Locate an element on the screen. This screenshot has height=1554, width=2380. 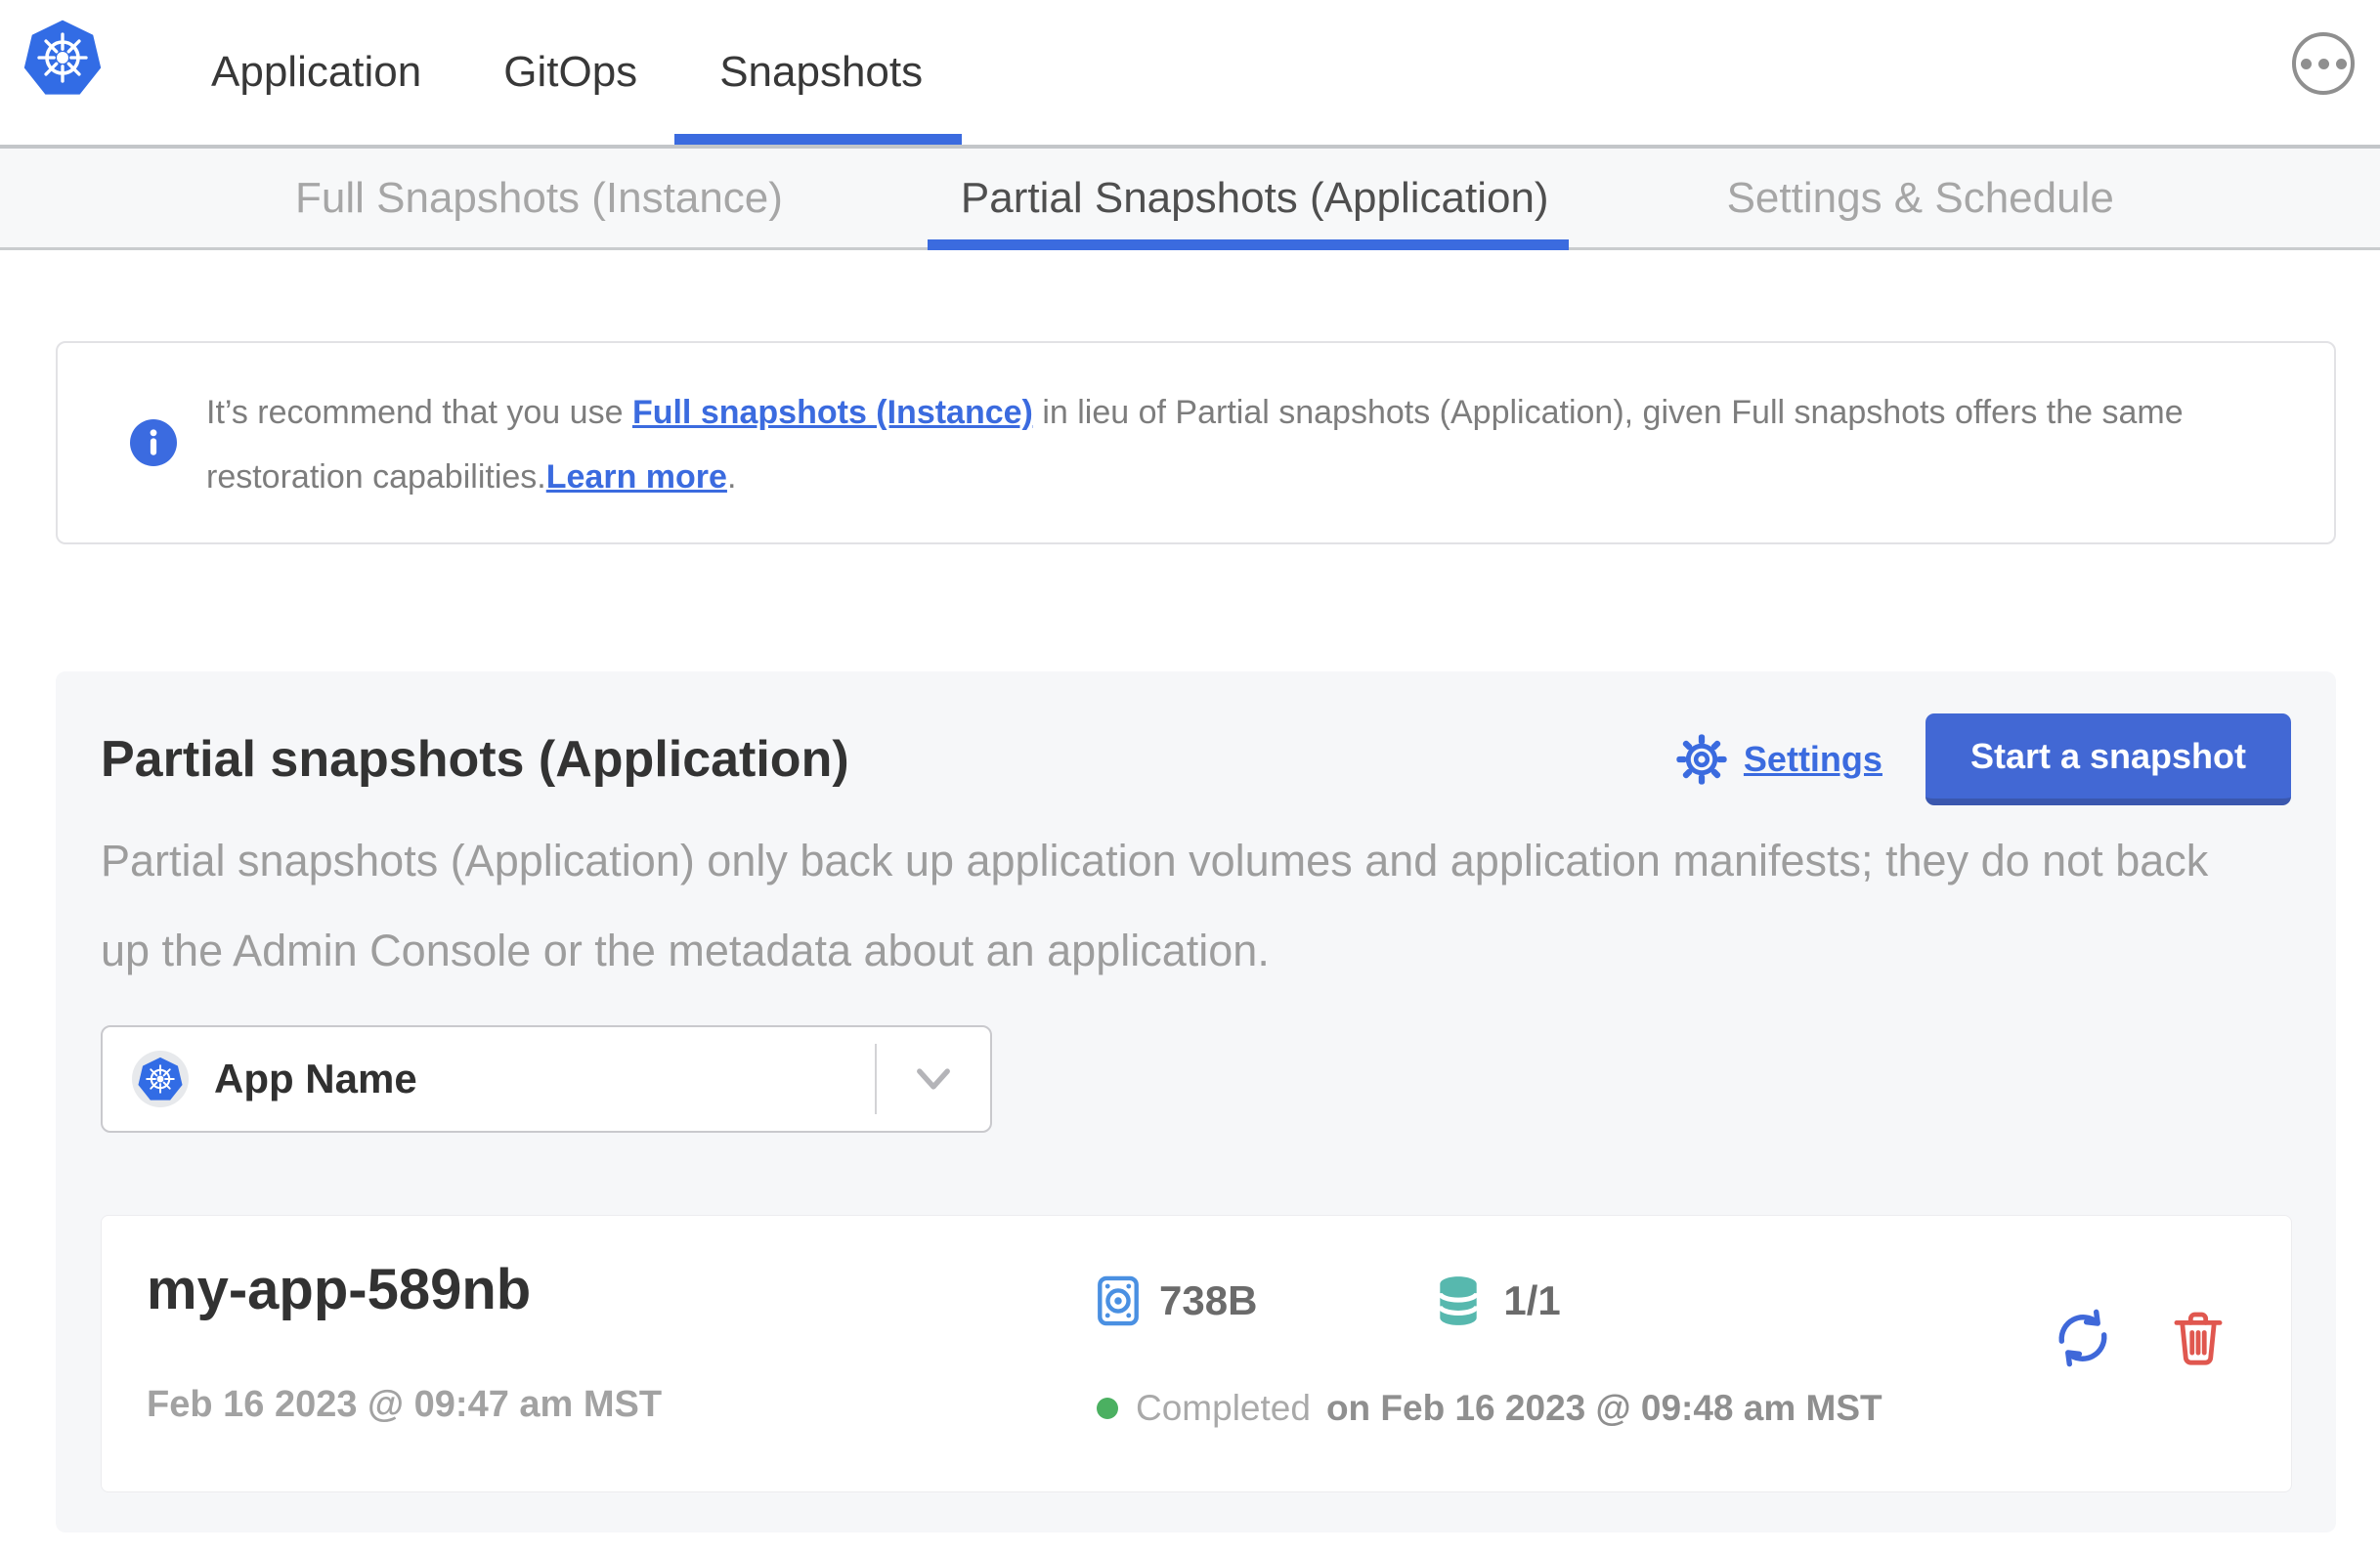
learn-more-link: Learn more is located at coordinates (636, 477).